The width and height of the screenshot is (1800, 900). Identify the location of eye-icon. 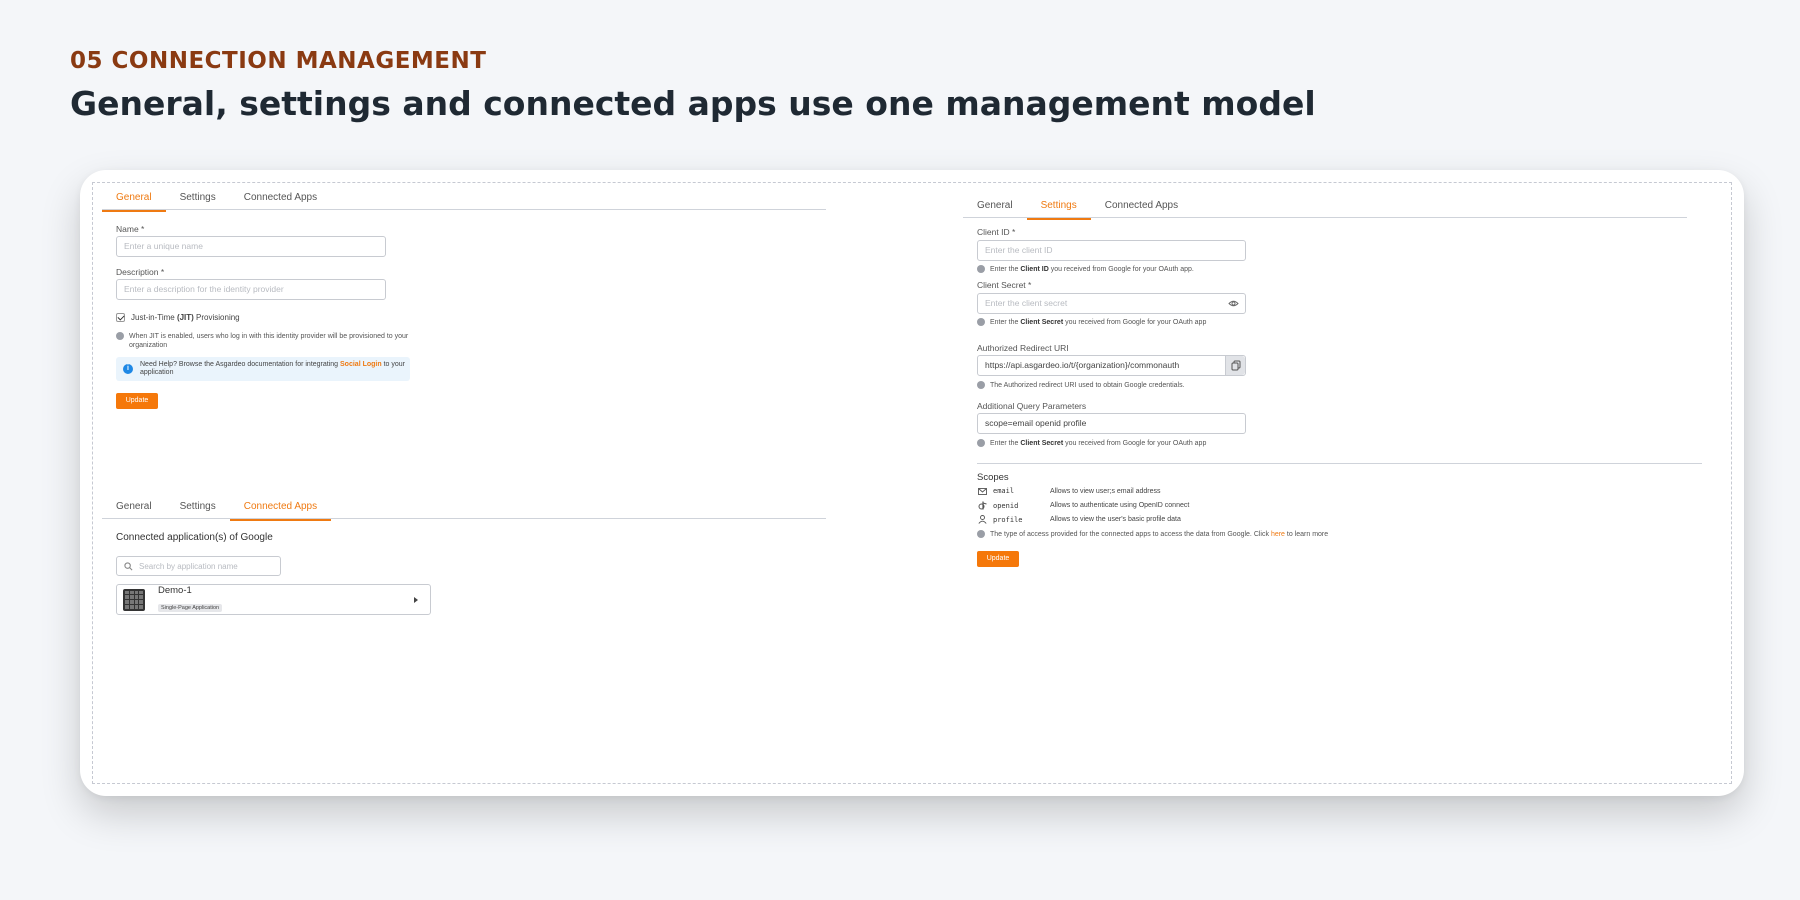
(1233, 303).